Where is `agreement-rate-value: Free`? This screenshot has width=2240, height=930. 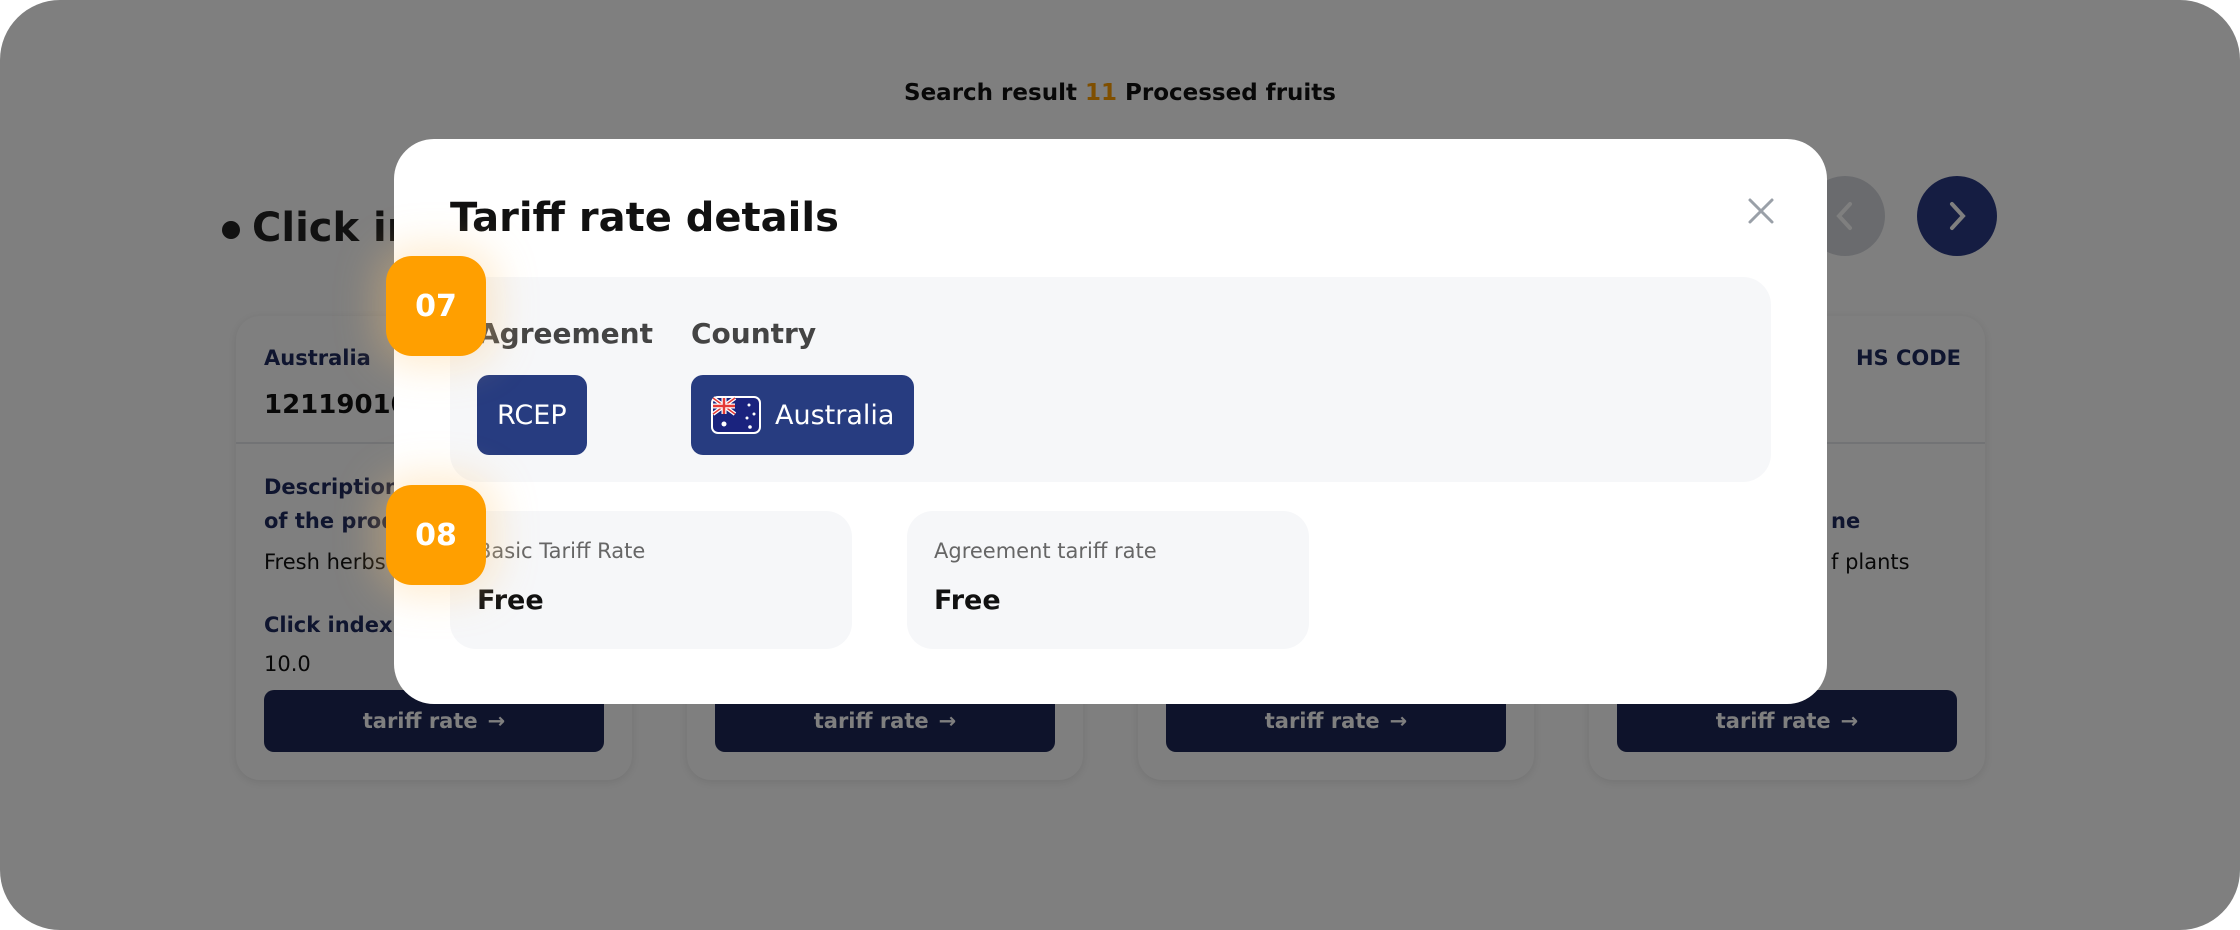 agreement-rate-value: Free is located at coordinates (967, 600).